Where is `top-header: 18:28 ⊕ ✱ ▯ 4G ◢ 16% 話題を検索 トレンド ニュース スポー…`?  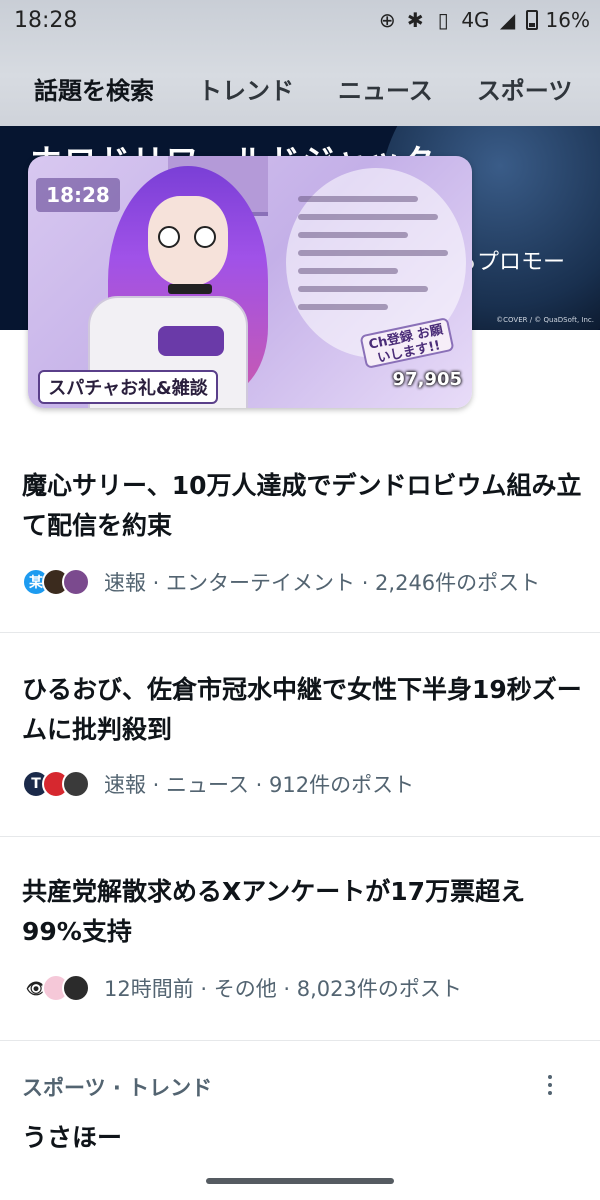 top-header: 18:28 ⊕ ✱ ▯ 4G ◢ 16% 話題を検索 トレンド ニュース スポー… is located at coordinates (300, 63).